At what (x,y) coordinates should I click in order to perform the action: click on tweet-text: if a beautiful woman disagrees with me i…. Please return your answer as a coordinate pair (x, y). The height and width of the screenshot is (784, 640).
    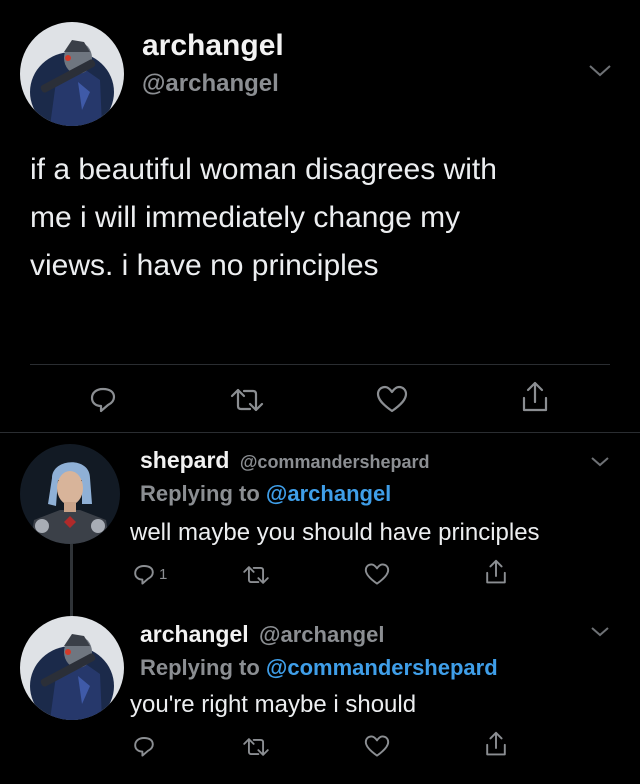
    Looking at the image, I should click on (263, 218).